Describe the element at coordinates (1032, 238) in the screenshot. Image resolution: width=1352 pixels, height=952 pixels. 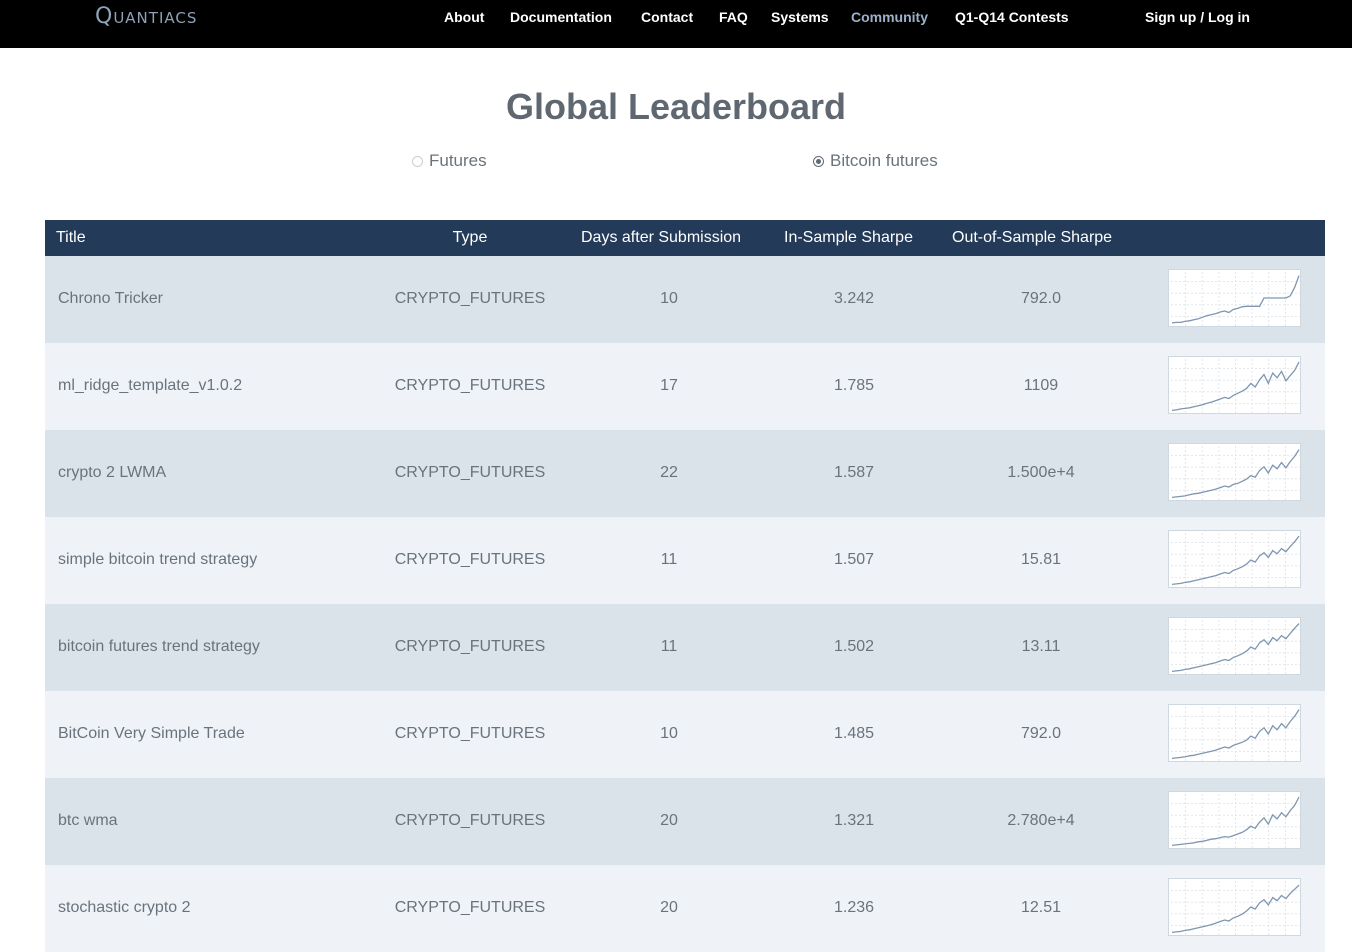
I see `column-header-out-of-sample-sharpe: Out-of-Sample Sharpe` at that location.